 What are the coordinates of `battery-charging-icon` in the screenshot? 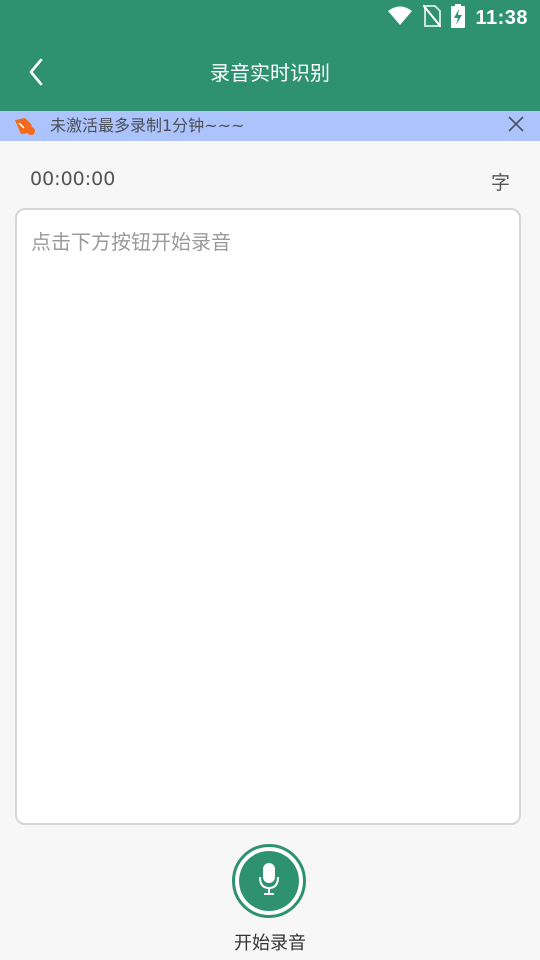 It's located at (458, 18).